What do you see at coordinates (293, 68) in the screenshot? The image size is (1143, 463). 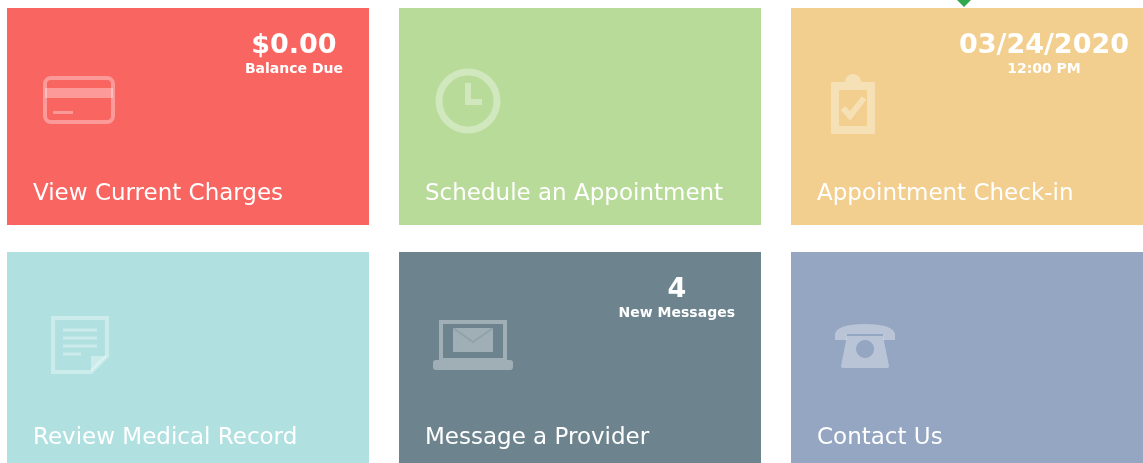 I see `stat-caption: Balance Due` at bounding box center [293, 68].